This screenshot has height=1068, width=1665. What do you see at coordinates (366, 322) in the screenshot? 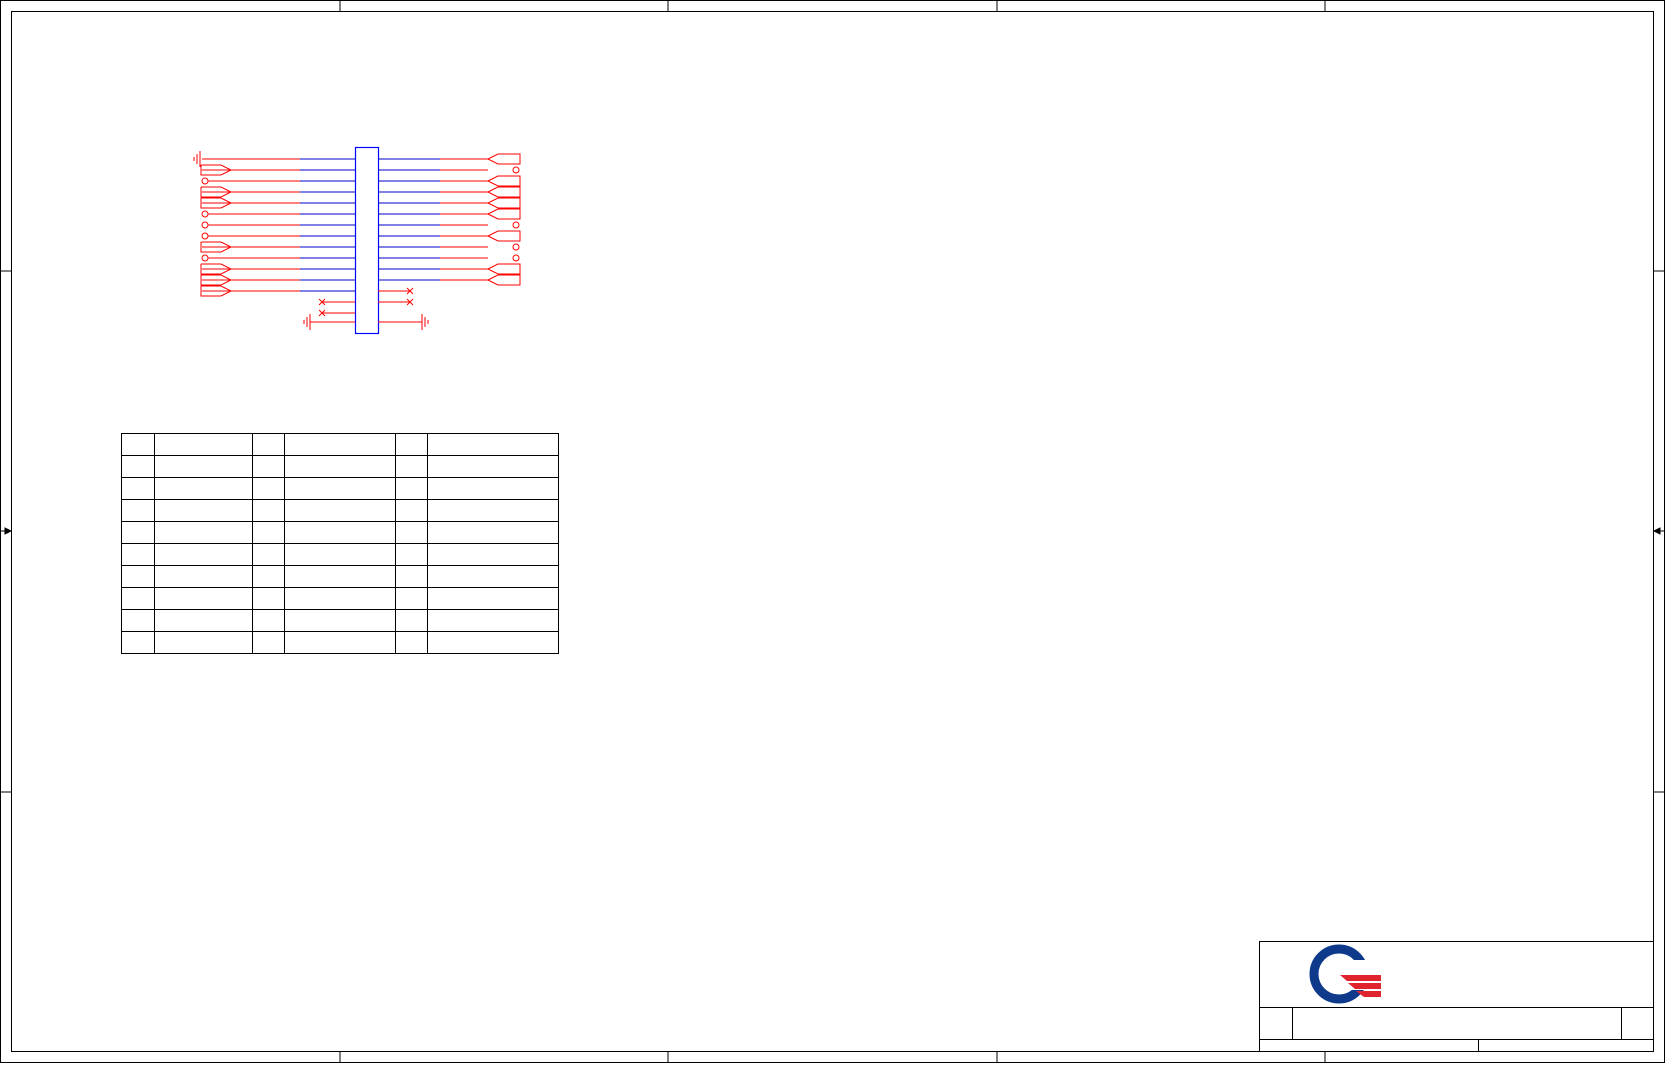
I see `ground-pins` at bounding box center [366, 322].